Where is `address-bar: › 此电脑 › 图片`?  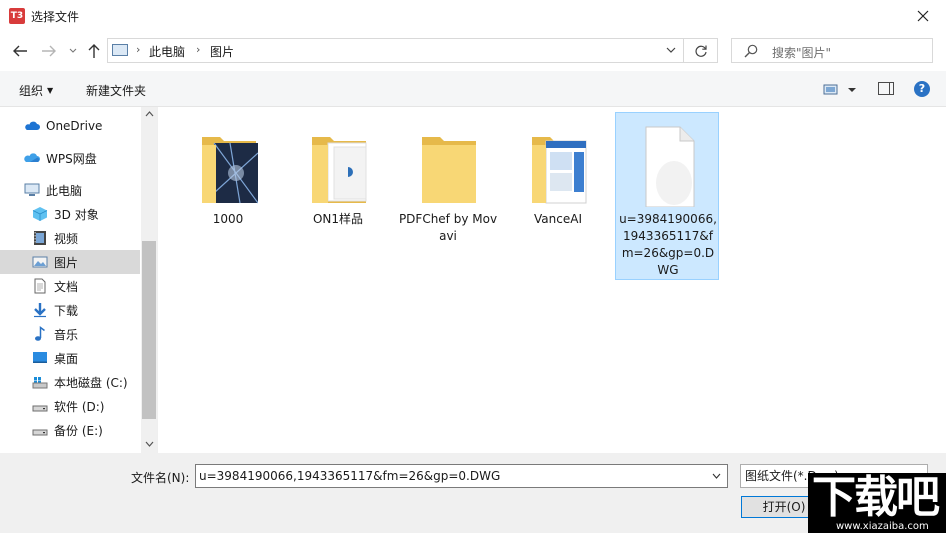 address-bar: › 此电脑 › 图片 is located at coordinates (395, 50).